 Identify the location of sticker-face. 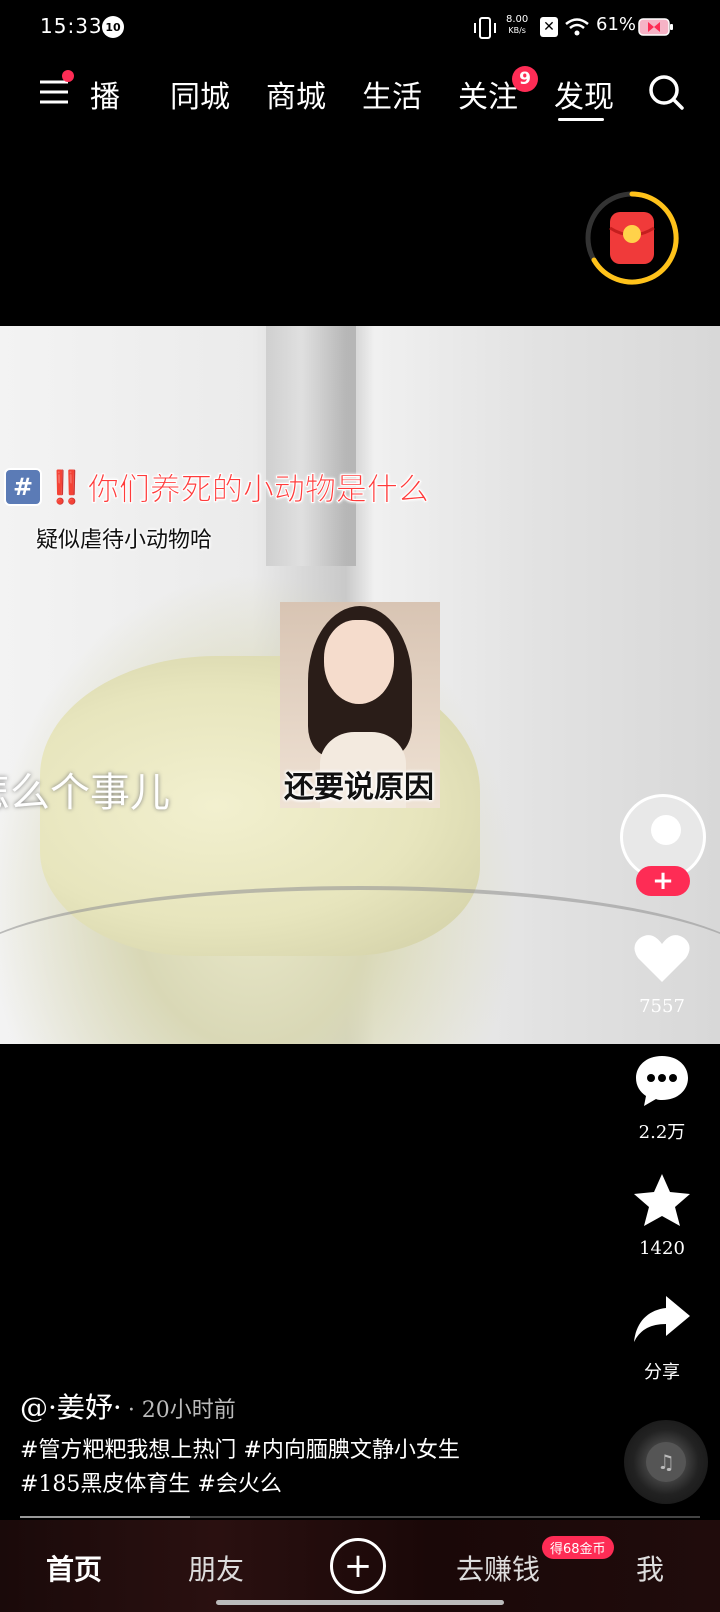
(359, 662).